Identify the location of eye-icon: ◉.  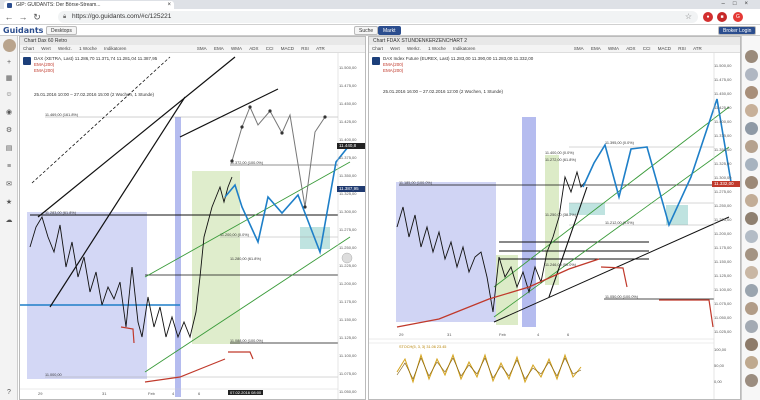
(9, 113).